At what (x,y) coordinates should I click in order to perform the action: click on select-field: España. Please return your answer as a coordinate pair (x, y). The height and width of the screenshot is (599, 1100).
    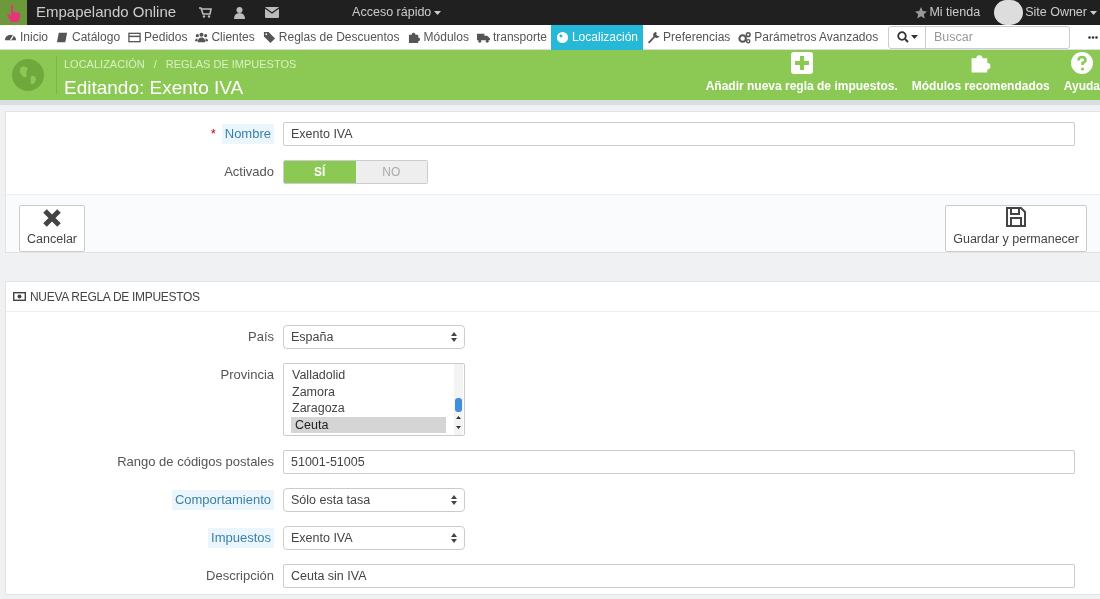
    Looking at the image, I should click on (374, 337).